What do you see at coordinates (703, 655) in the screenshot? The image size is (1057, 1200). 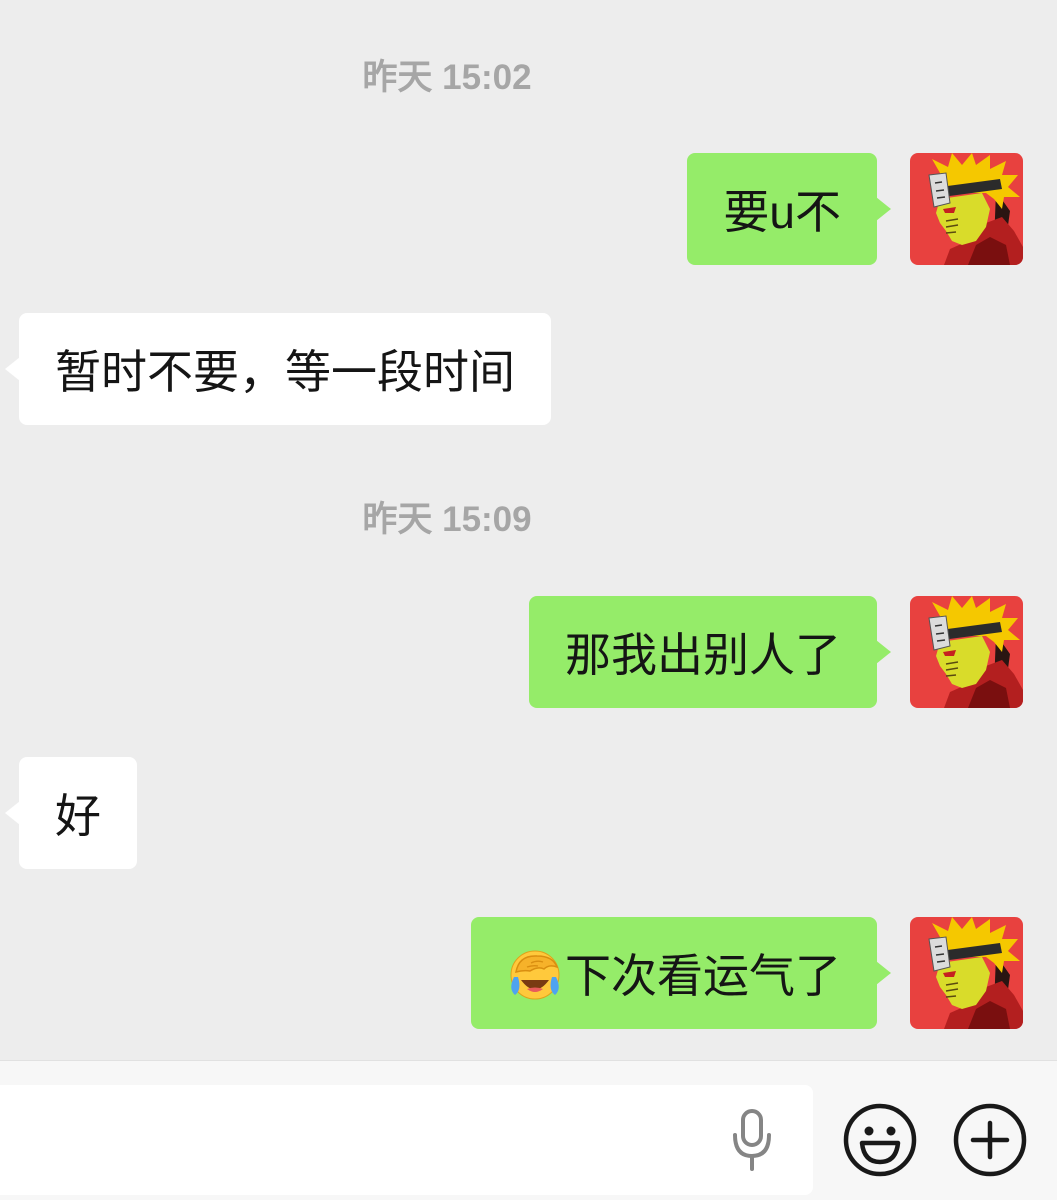 I see `message-text: 那我出别人了` at bounding box center [703, 655].